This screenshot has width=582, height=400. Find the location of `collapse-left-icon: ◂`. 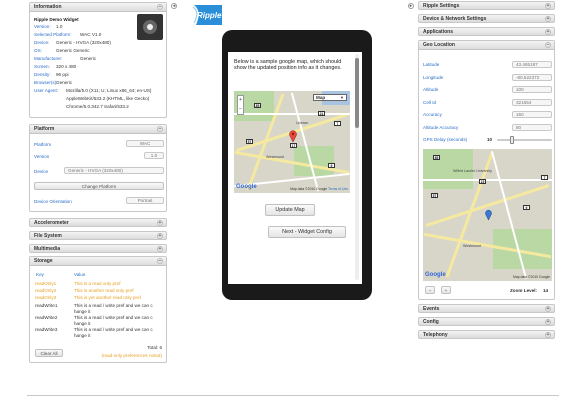

collapse-left-icon: ◂ is located at coordinates (174, 6).